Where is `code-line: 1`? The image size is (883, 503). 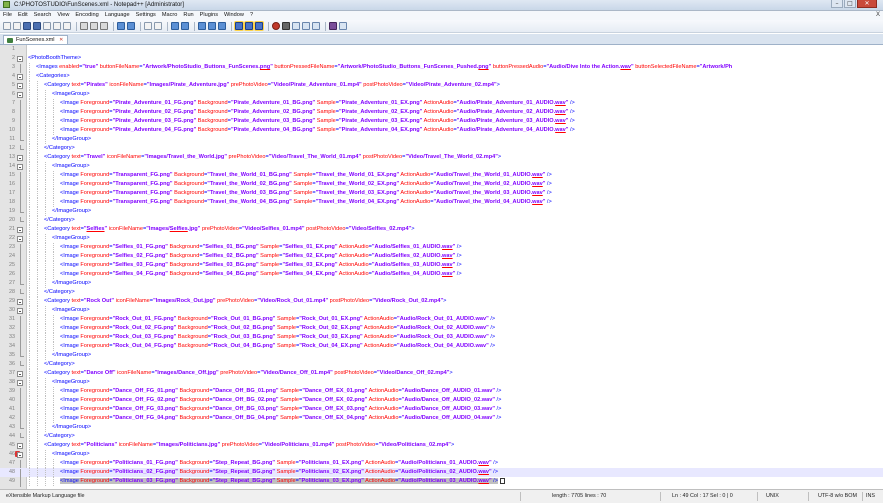 code-line: 1 is located at coordinates (441, 49).